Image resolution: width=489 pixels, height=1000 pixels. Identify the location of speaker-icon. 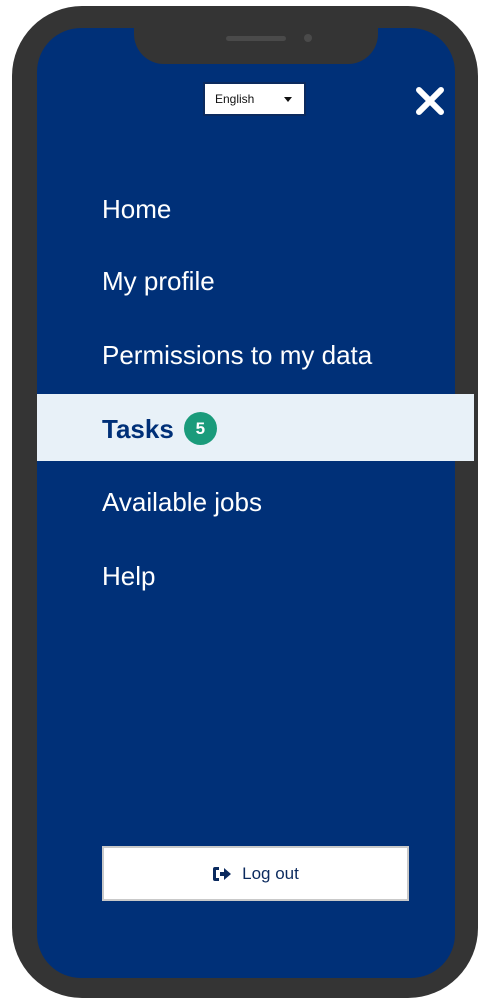
(256, 38).